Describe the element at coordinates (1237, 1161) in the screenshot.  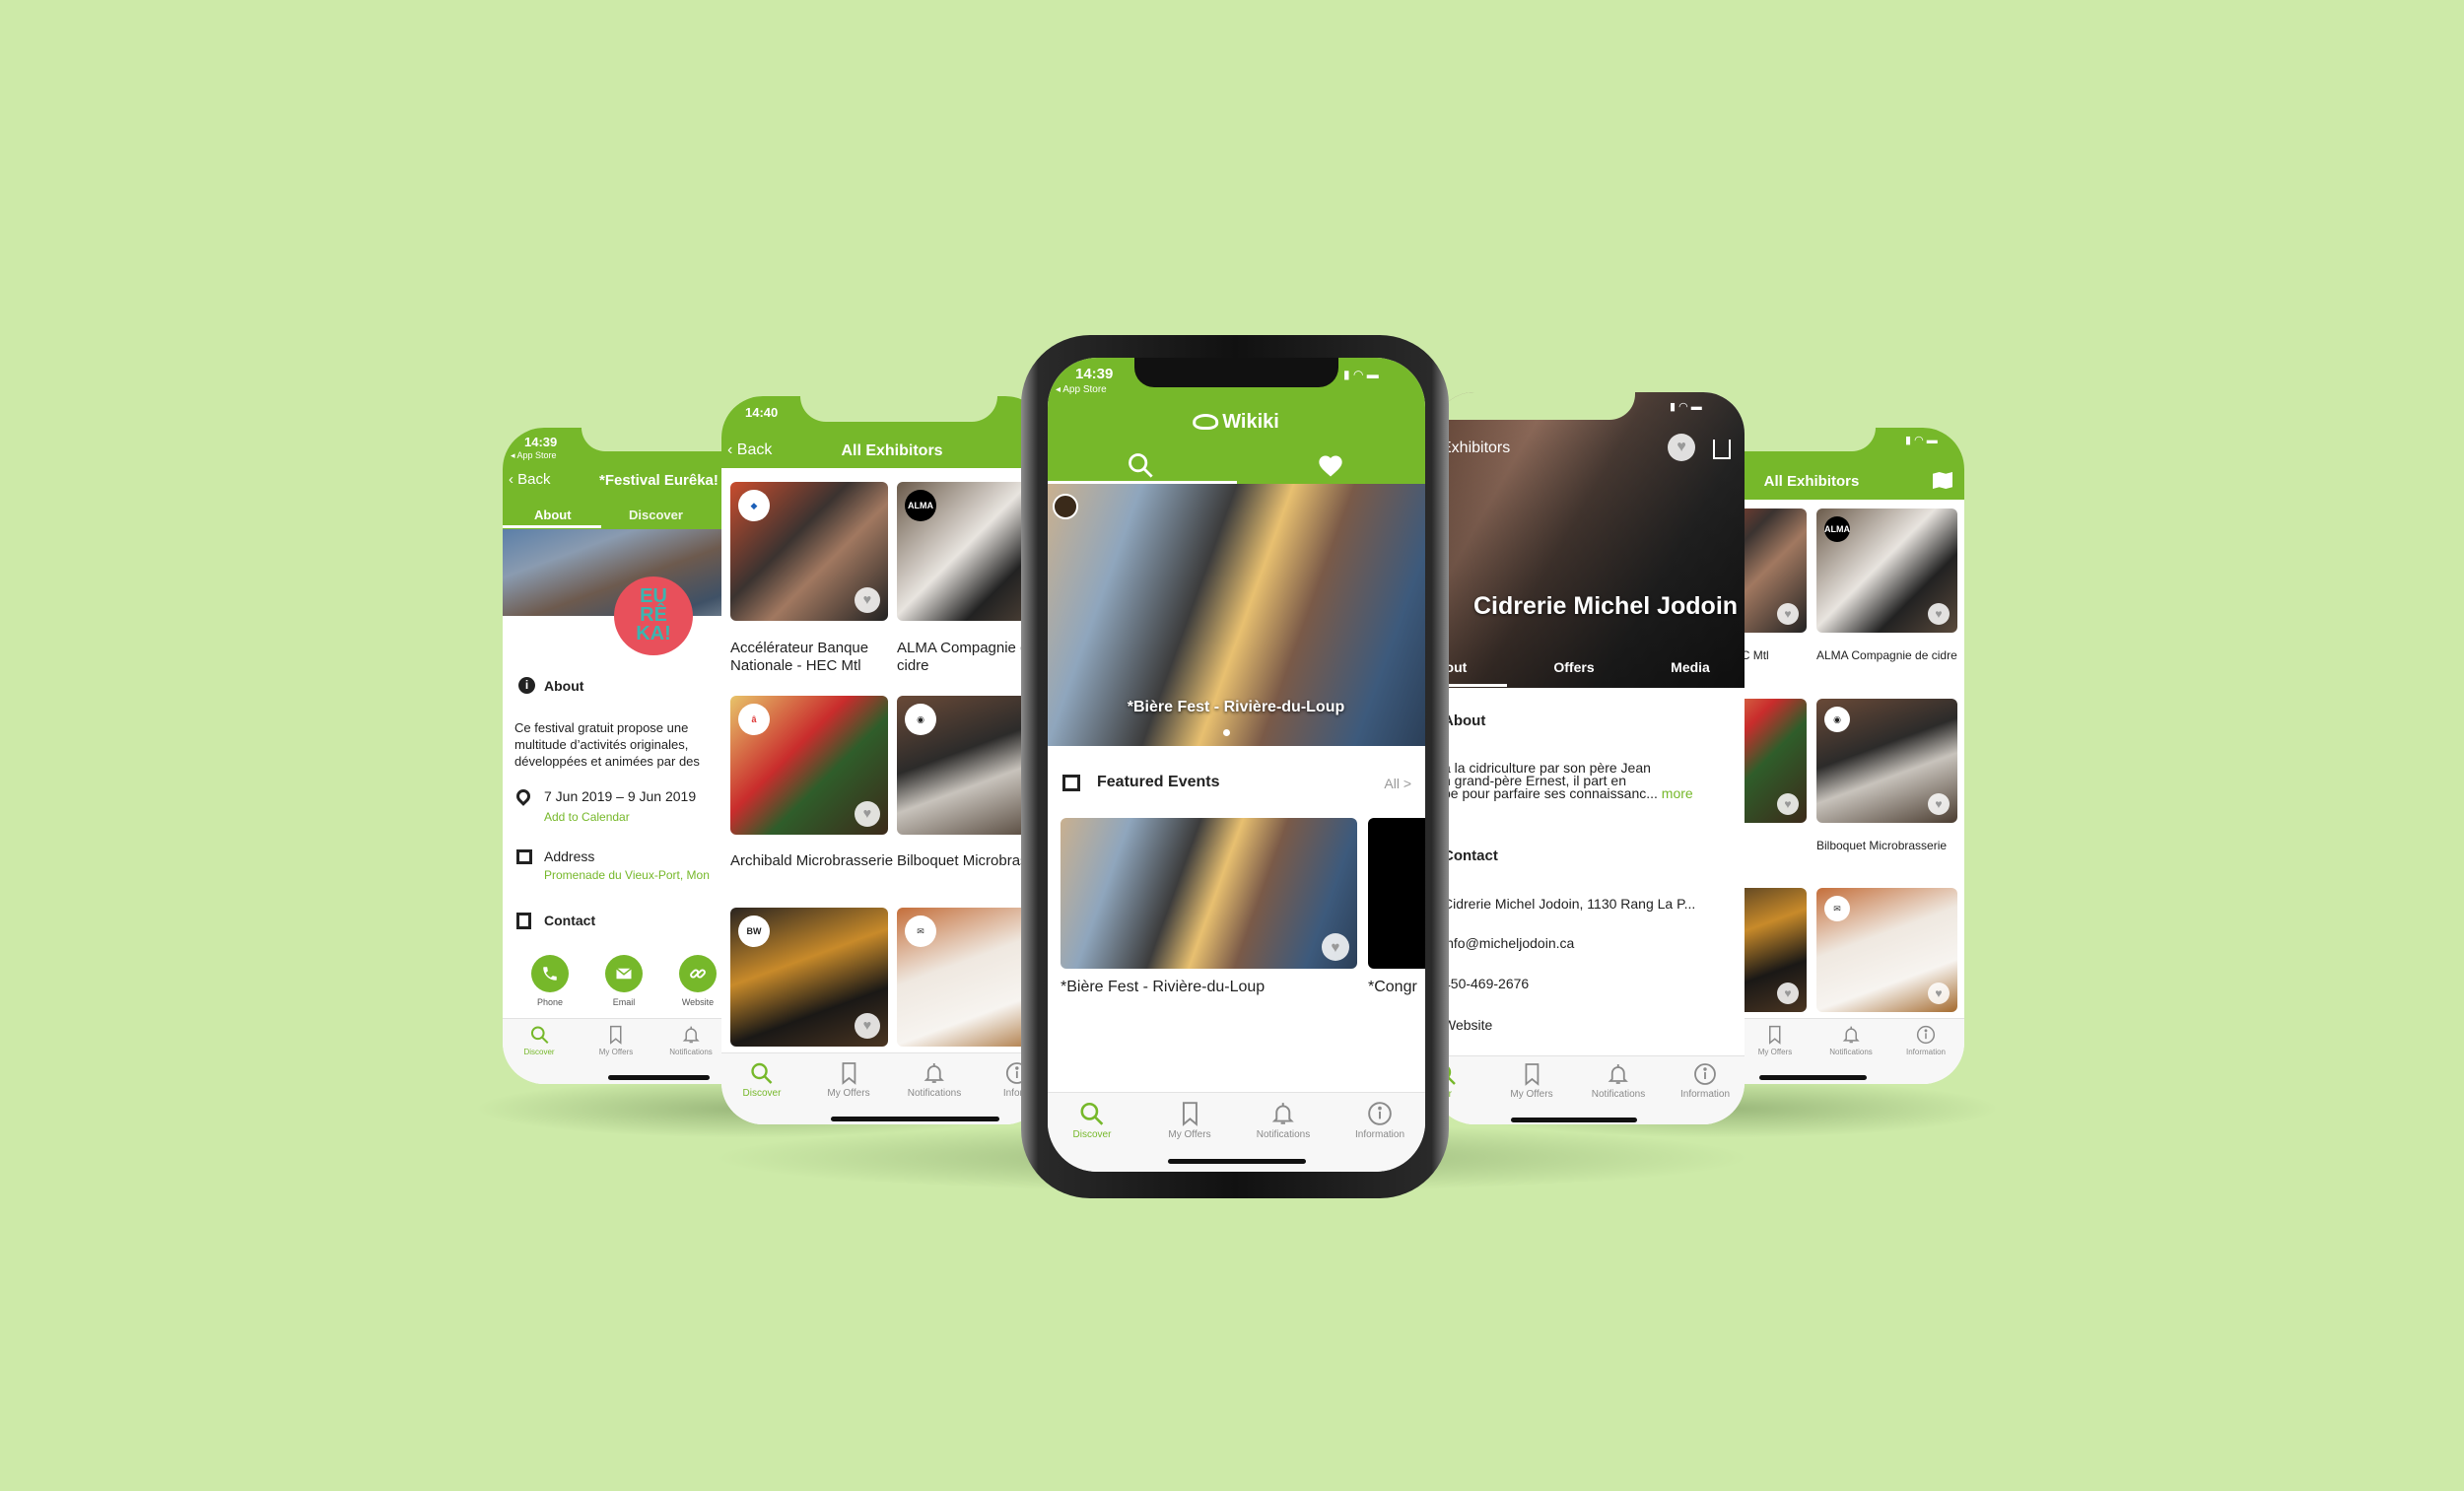
I see `home-indicator` at that location.